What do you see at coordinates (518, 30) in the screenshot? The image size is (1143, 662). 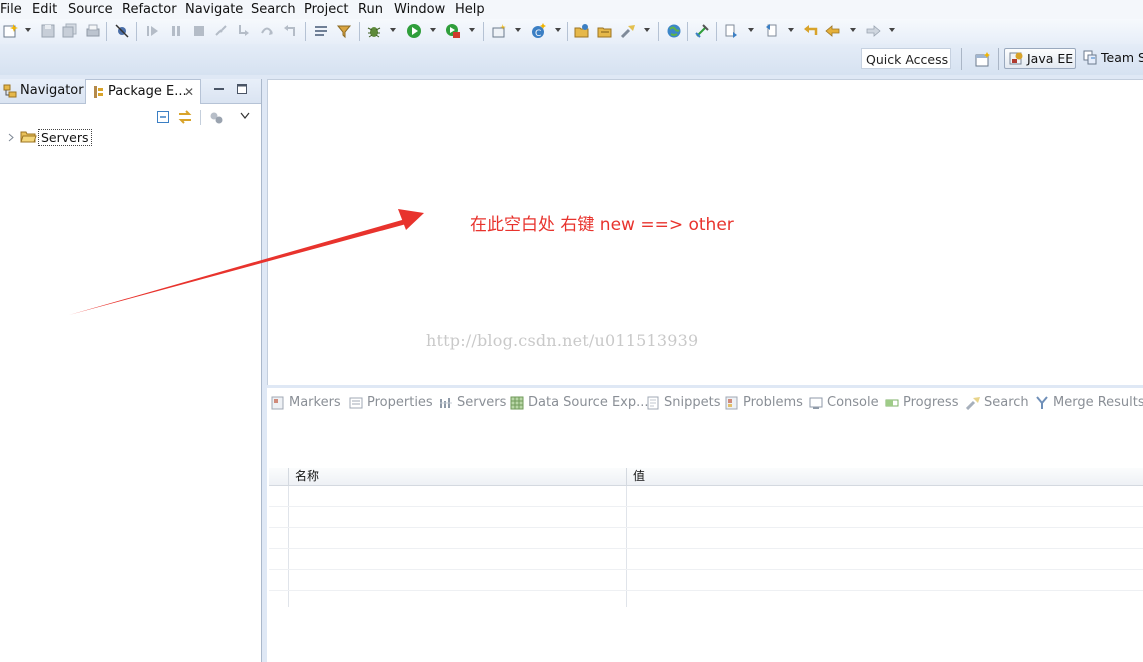 I see `new-server-dropdown-icon` at bounding box center [518, 30].